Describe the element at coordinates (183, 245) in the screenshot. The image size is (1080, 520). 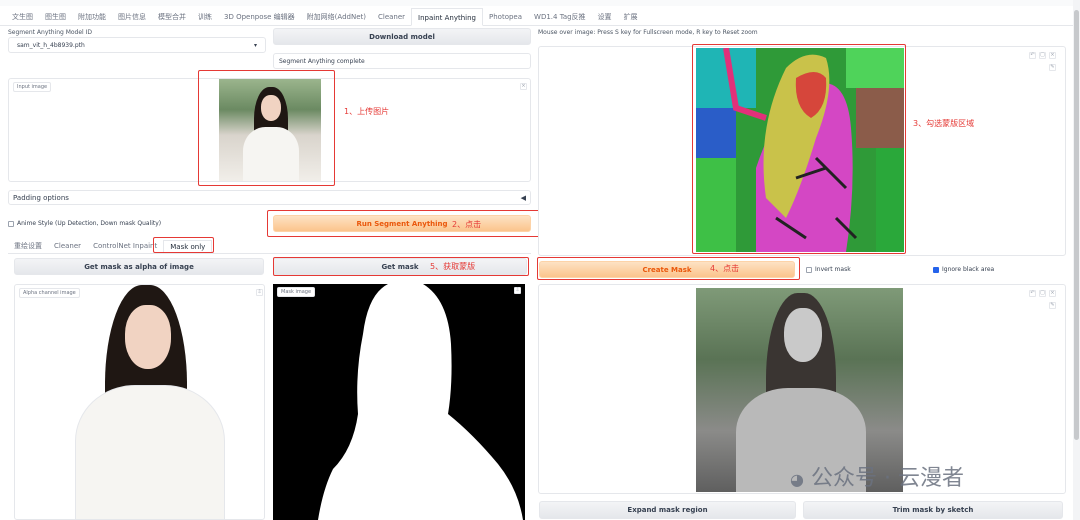
I see `mask-only-highlight` at that location.